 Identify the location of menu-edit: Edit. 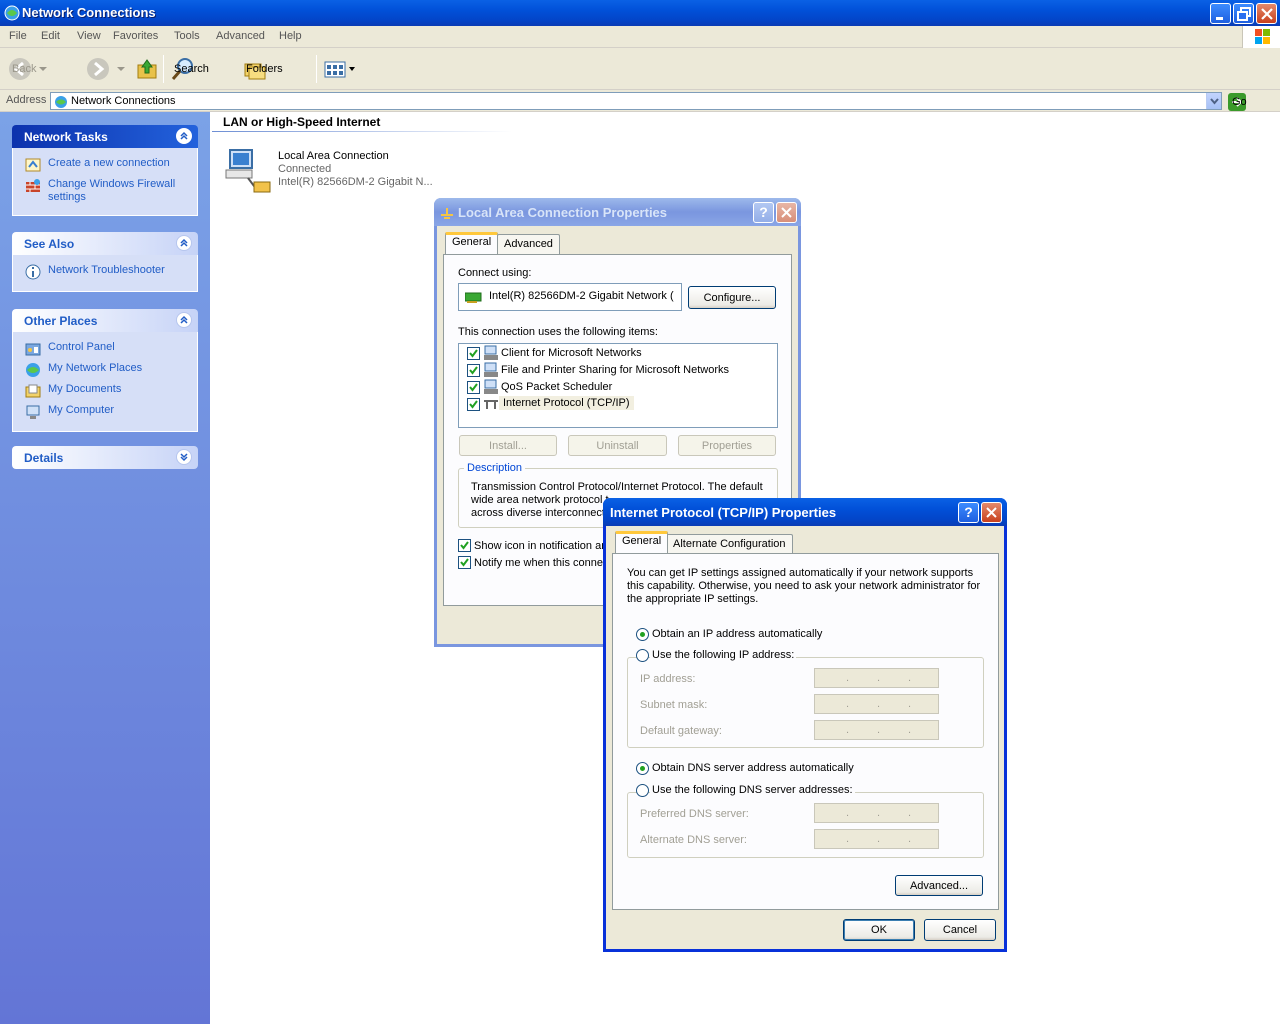
(50, 36).